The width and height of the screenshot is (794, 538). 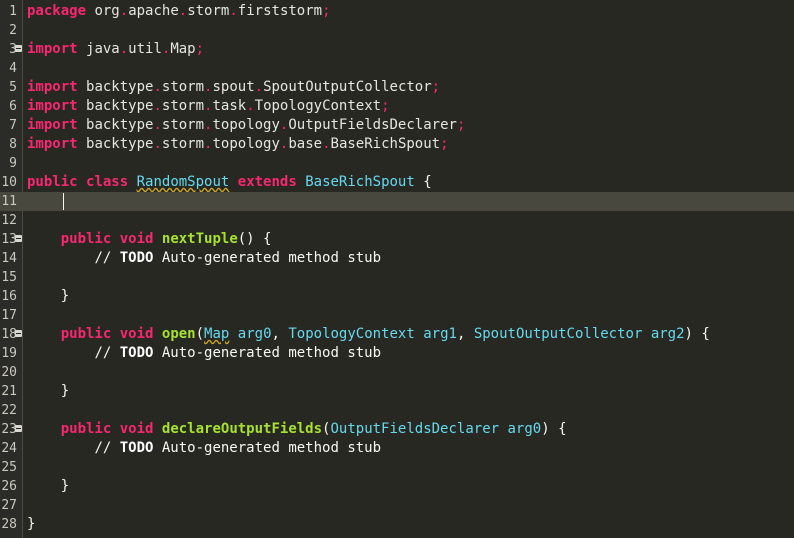 I want to click on code-line-22: 22, so click(x=397, y=410).